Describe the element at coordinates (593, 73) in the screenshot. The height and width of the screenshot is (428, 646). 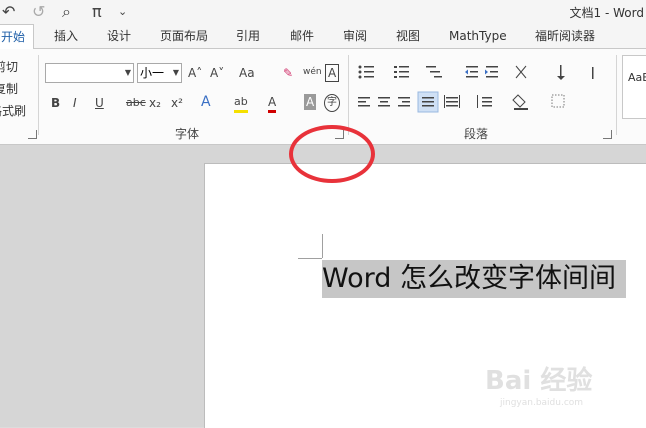
I see `show-formatting-icon` at that location.